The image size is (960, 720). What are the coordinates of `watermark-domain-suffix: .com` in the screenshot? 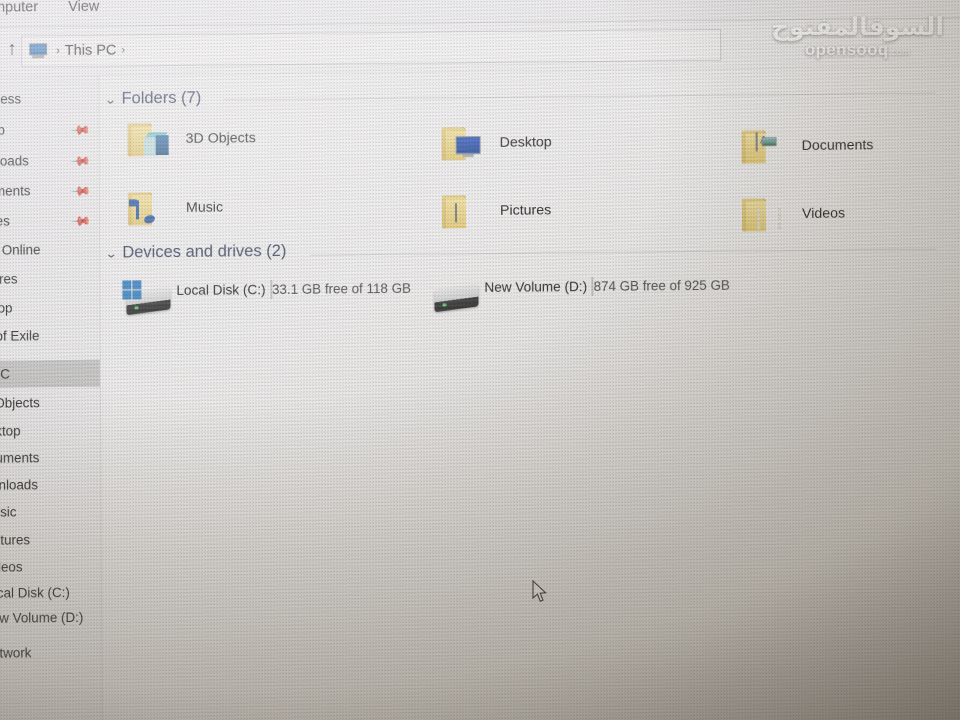 It's located at (899, 52).